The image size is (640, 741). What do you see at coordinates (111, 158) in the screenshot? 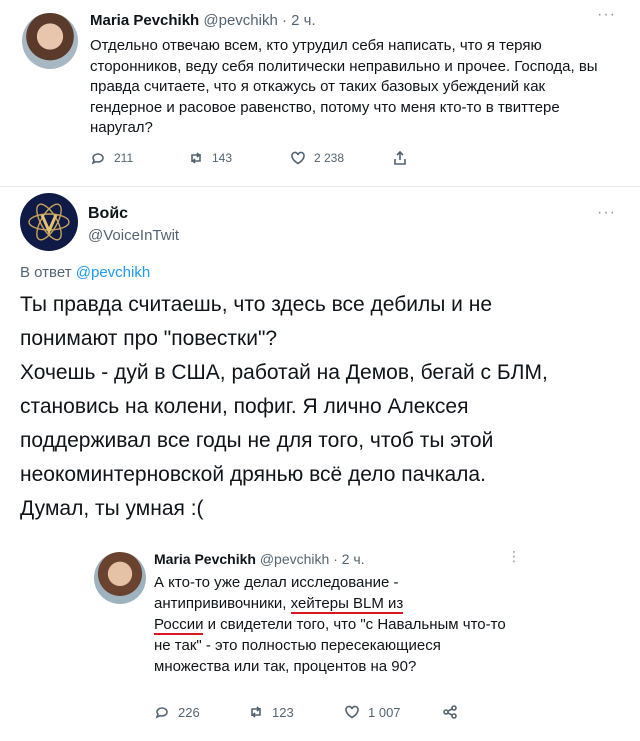
I see `reply-button: 211` at bounding box center [111, 158].